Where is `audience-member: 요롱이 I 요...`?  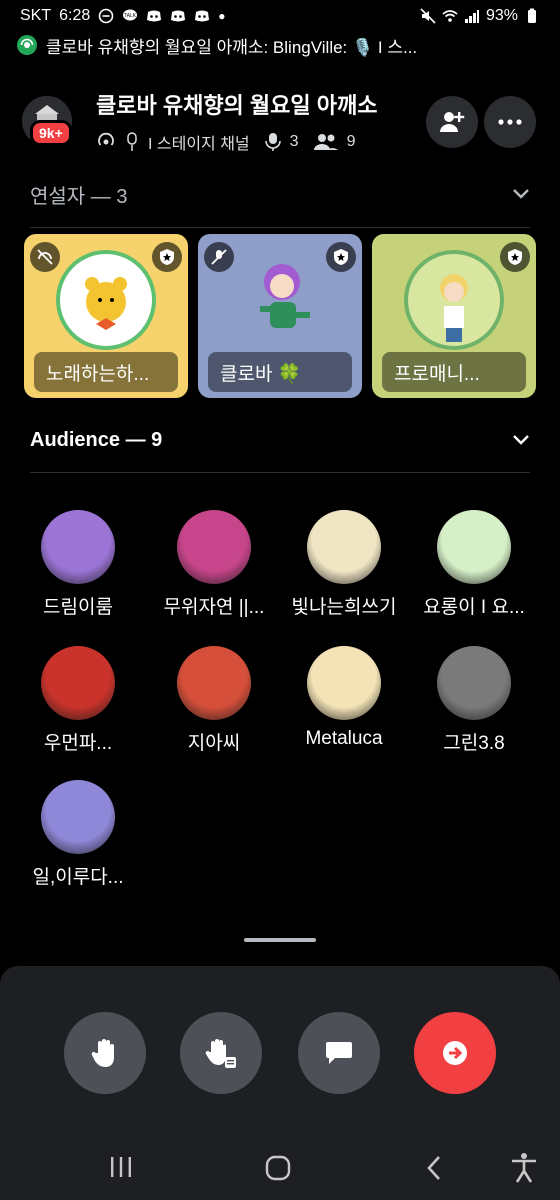
audience-member: 요롱이 I 요... is located at coordinates (474, 564).